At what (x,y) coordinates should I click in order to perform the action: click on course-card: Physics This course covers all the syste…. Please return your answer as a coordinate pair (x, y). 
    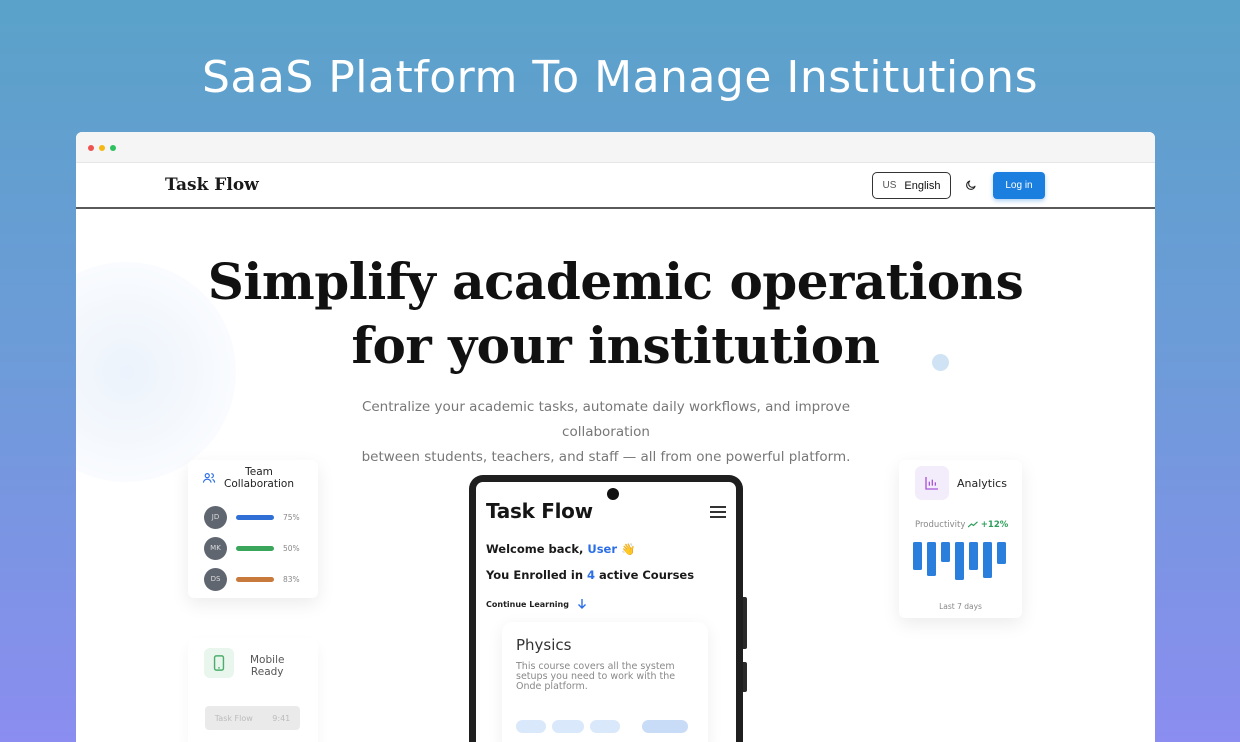
    Looking at the image, I should click on (605, 682).